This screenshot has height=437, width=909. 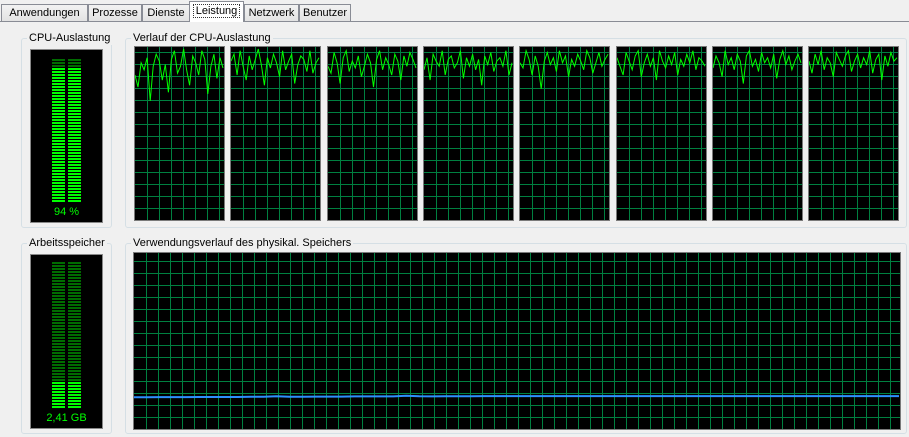 I want to click on tab-anwendungen: Anwendungen, so click(x=44, y=12).